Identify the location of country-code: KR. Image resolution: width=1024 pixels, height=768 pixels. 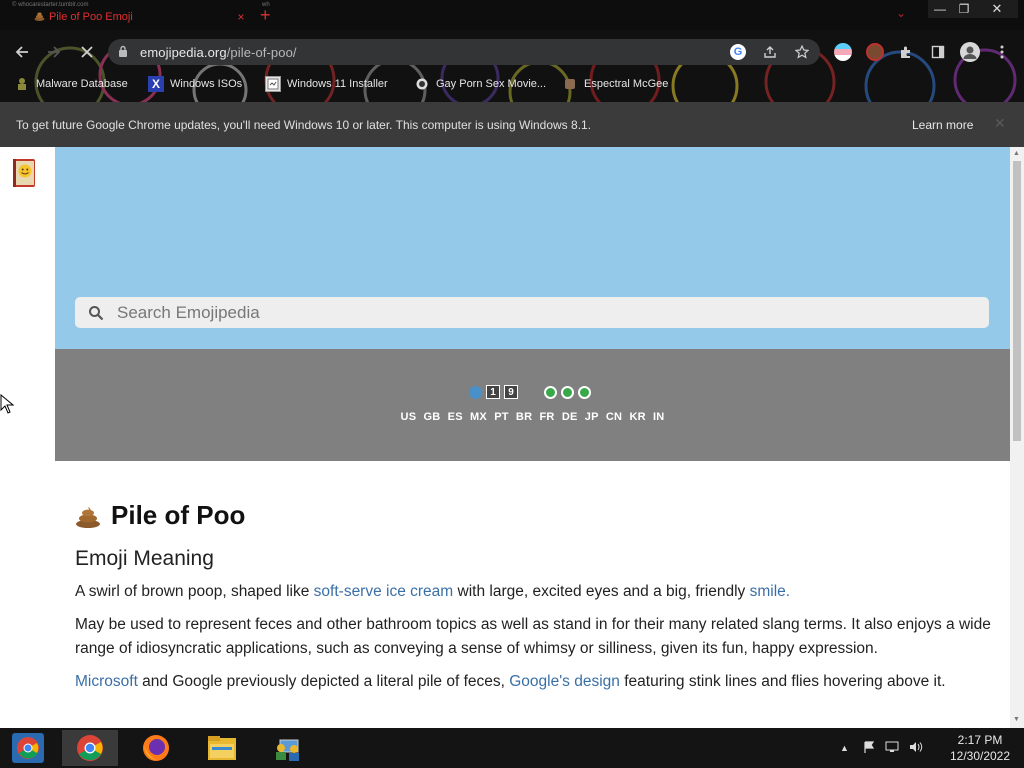
(637, 417).